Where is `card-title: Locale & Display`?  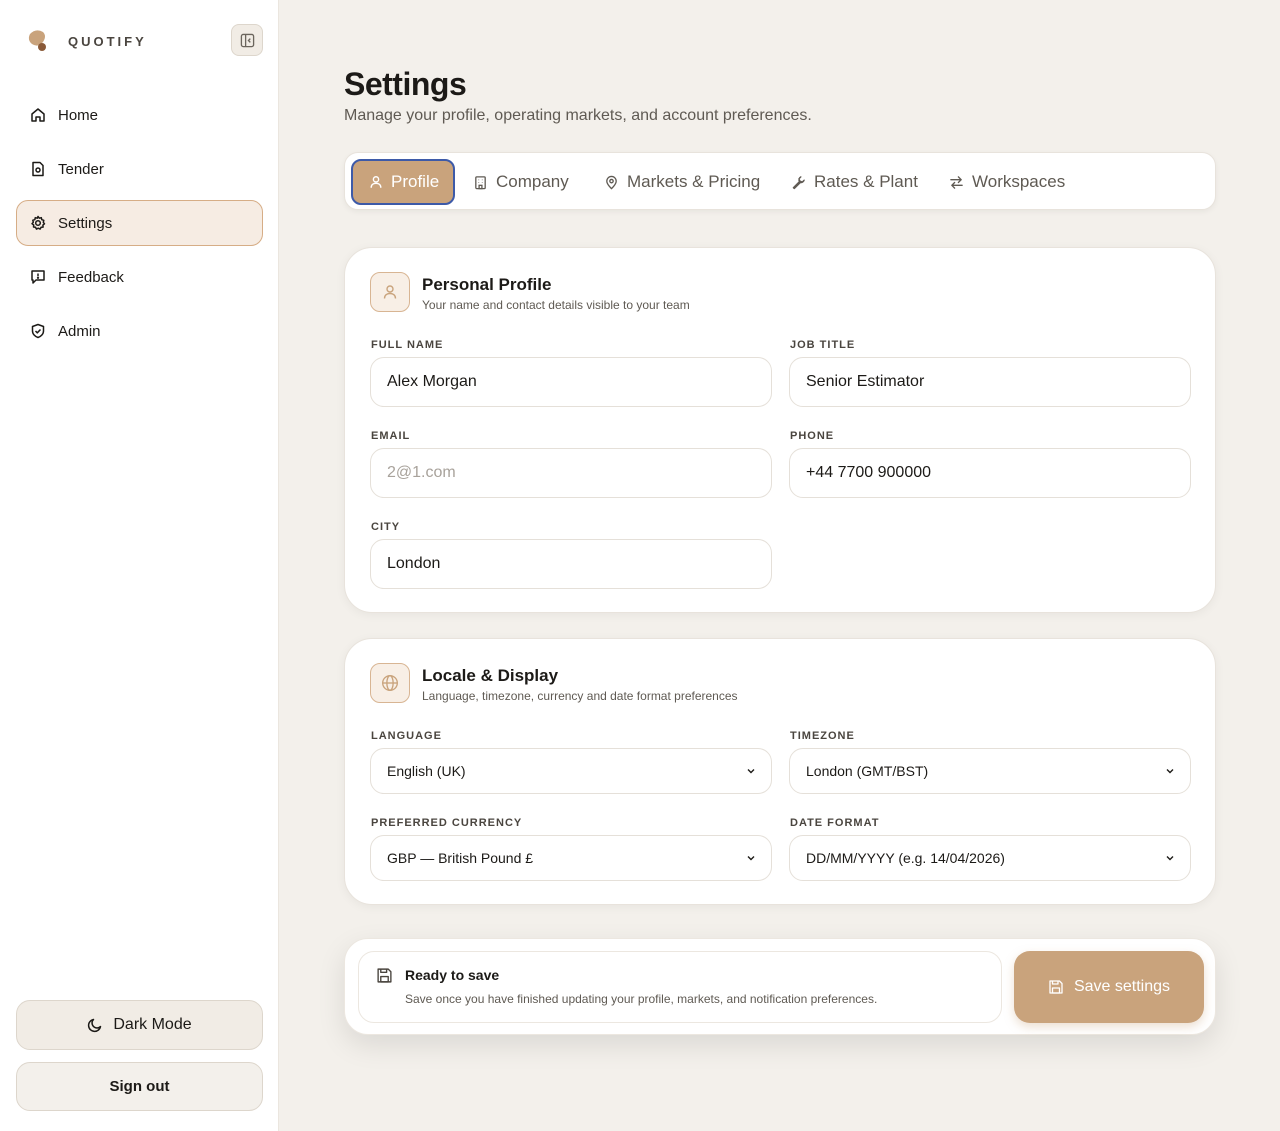 card-title: Locale & Display is located at coordinates (490, 675).